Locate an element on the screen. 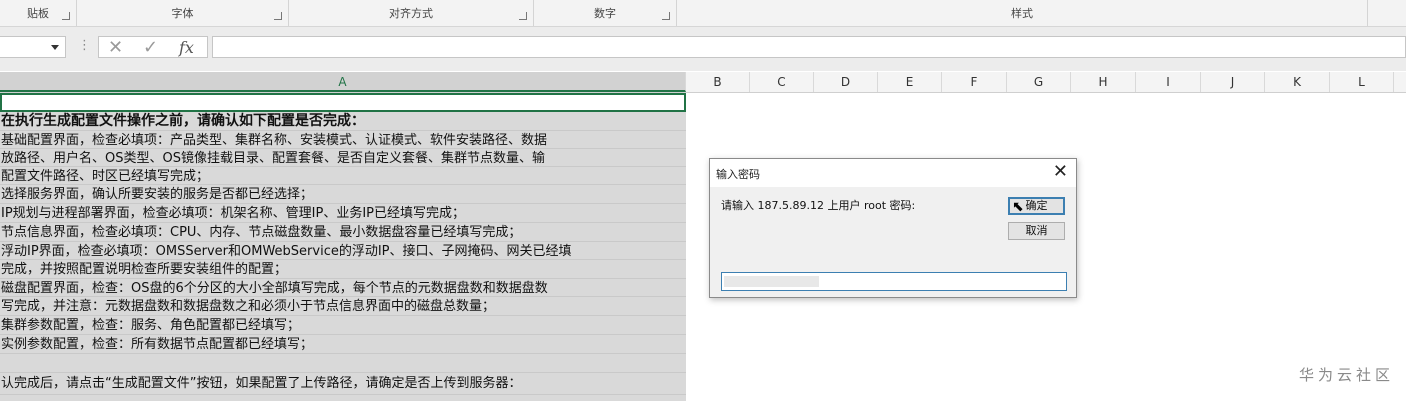 This screenshot has height=401, width=1406. formula-bar: ⋮ ✕ ✓ fx is located at coordinates (703, 49).